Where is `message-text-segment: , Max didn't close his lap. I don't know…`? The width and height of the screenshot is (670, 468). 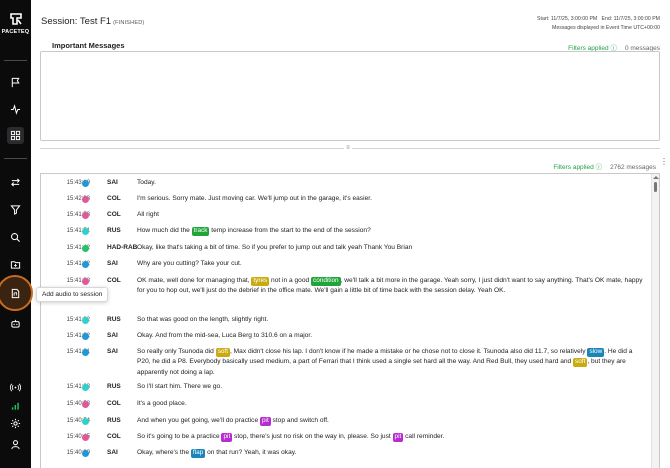 message-text-segment: , Max didn't close his lap. I don't know… is located at coordinates (409, 351).